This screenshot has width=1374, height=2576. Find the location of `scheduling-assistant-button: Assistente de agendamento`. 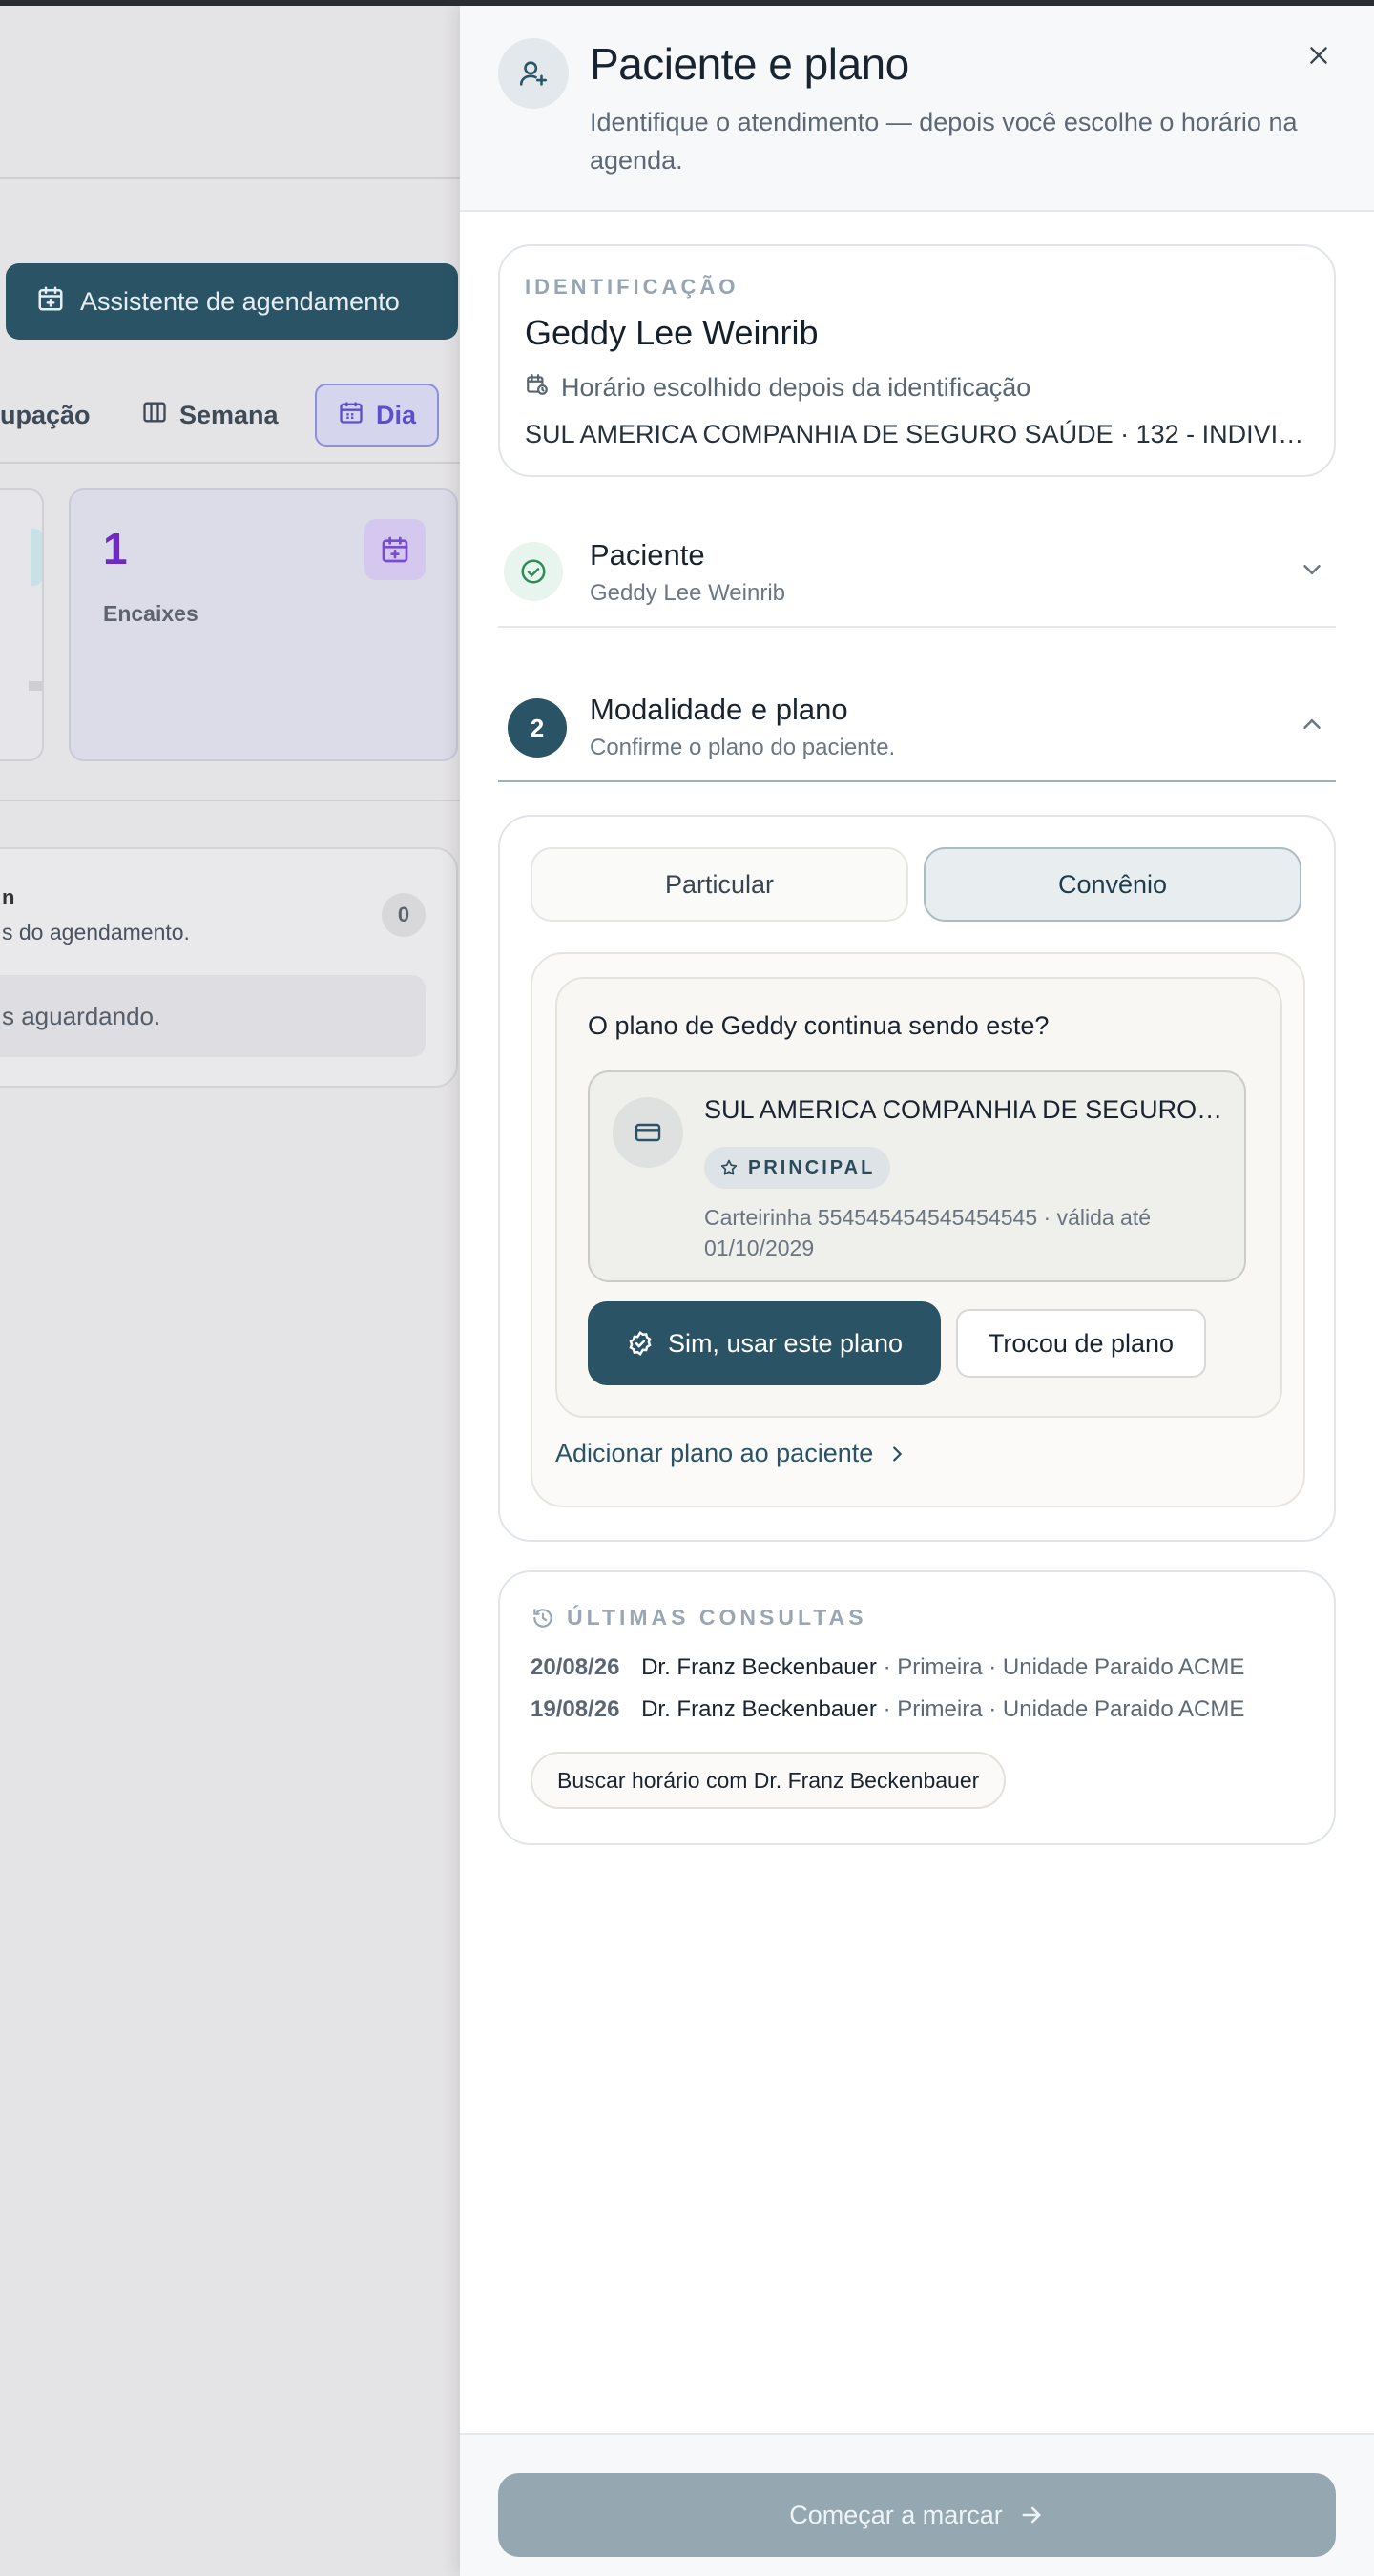

scheduling-assistant-button: Assistente de agendamento is located at coordinates (232, 301).